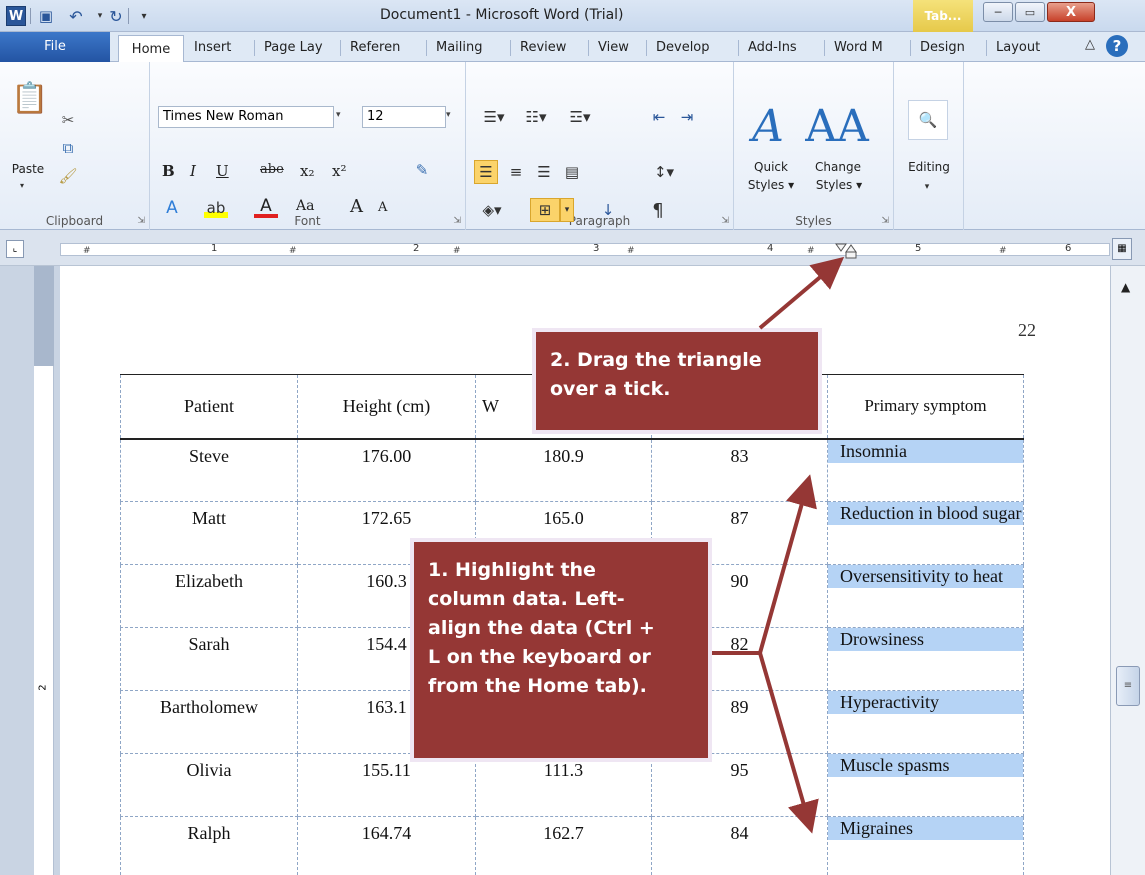 The image size is (1145, 875). Describe the element at coordinates (841, 247) in the screenshot. I see `first-line-indent-marker` at that location.